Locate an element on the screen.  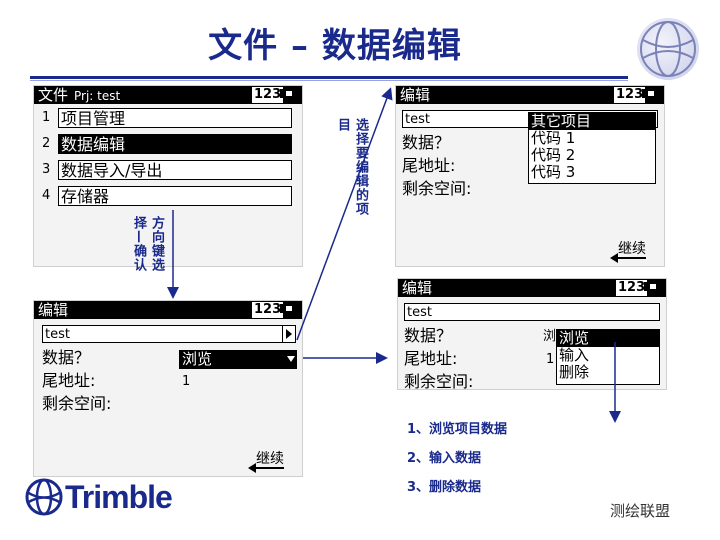
watermark-text: 测绘联盟 is located at coordinates (640, 511).